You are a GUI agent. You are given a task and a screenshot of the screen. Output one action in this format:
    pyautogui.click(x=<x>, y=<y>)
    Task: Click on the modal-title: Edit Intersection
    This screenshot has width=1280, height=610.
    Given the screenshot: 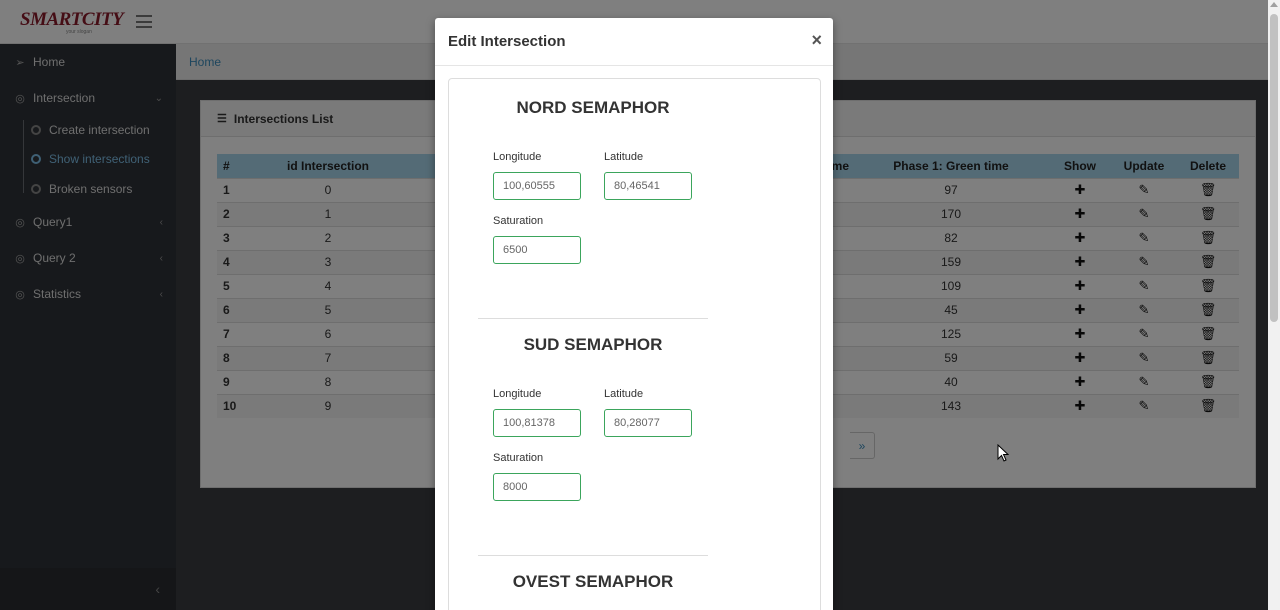 What is the action you would take?
    pyautogui.click(x=507, y=41)
    